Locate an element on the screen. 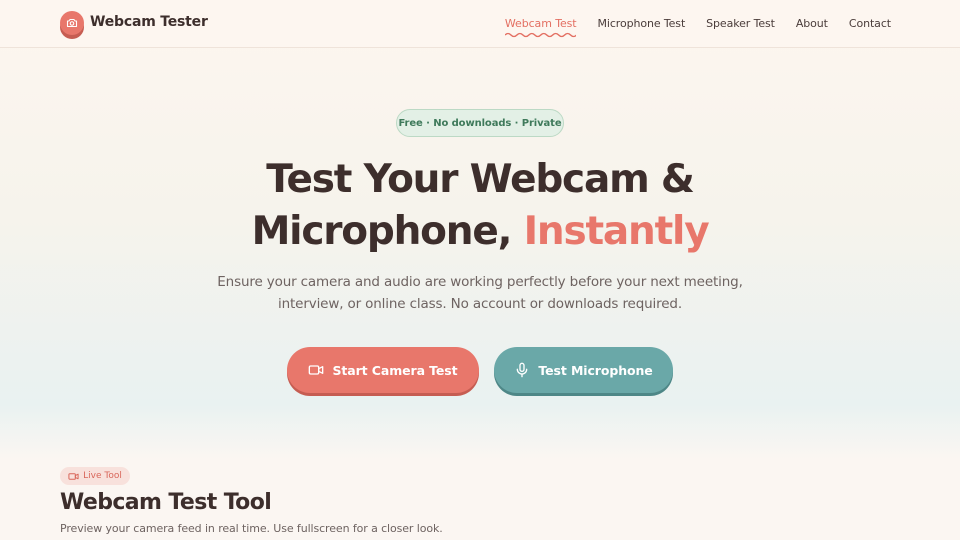 The image size is (960, 540). hero-title-line1: Test Your Webcam & is located at coordinates (480, 179).